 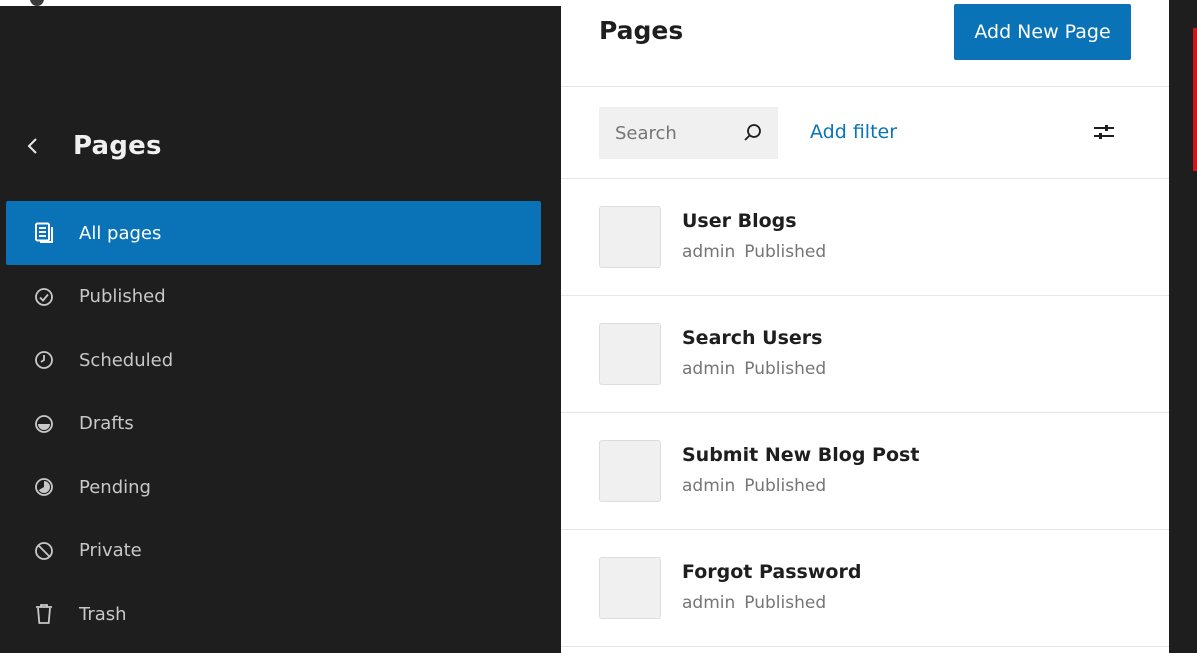 What do you see at coordinates (865, 471) in the screenshot?
I see `list-item: Submit New Blog Post admin Published` at bounding box center [865, 471].